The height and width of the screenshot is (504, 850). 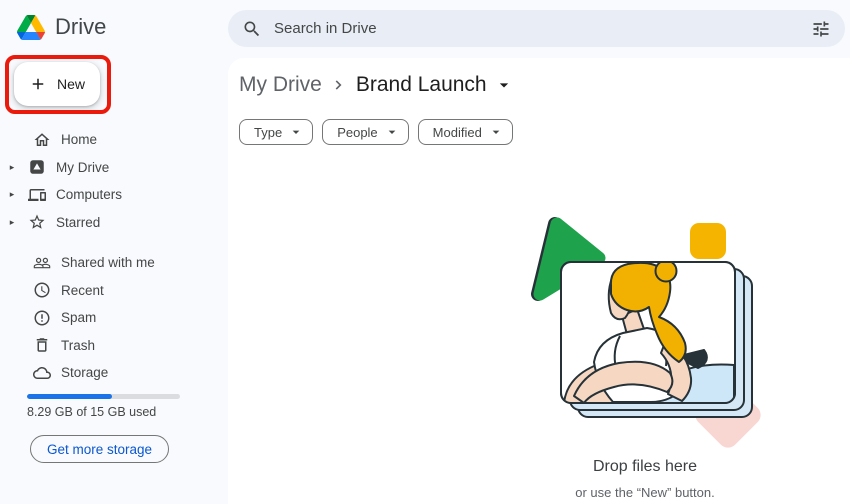 I want to click on drop-files-subtitle: or use the “New” button., so click(x=645, y=492).